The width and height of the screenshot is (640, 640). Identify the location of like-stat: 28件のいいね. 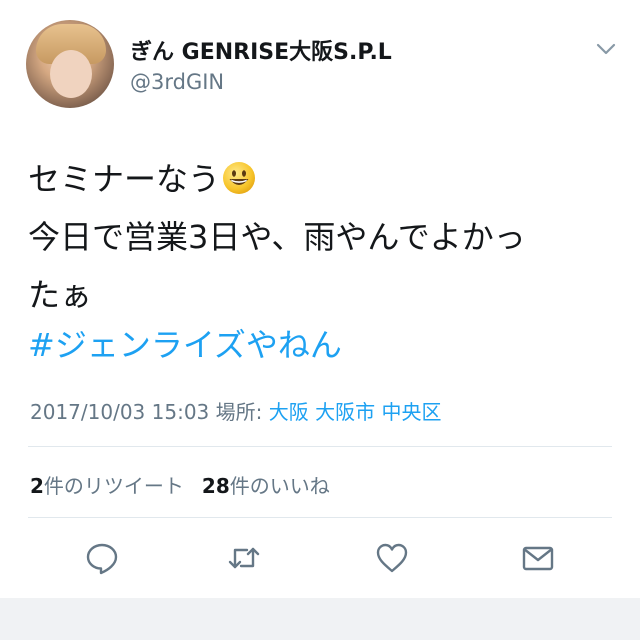
(266, 486).